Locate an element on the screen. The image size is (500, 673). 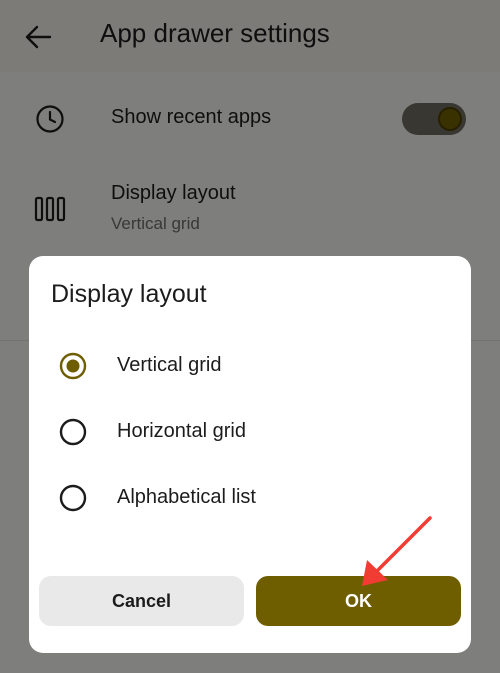
option-horizontal-grid: Horizontal grid is located at coordinates (250, 432).